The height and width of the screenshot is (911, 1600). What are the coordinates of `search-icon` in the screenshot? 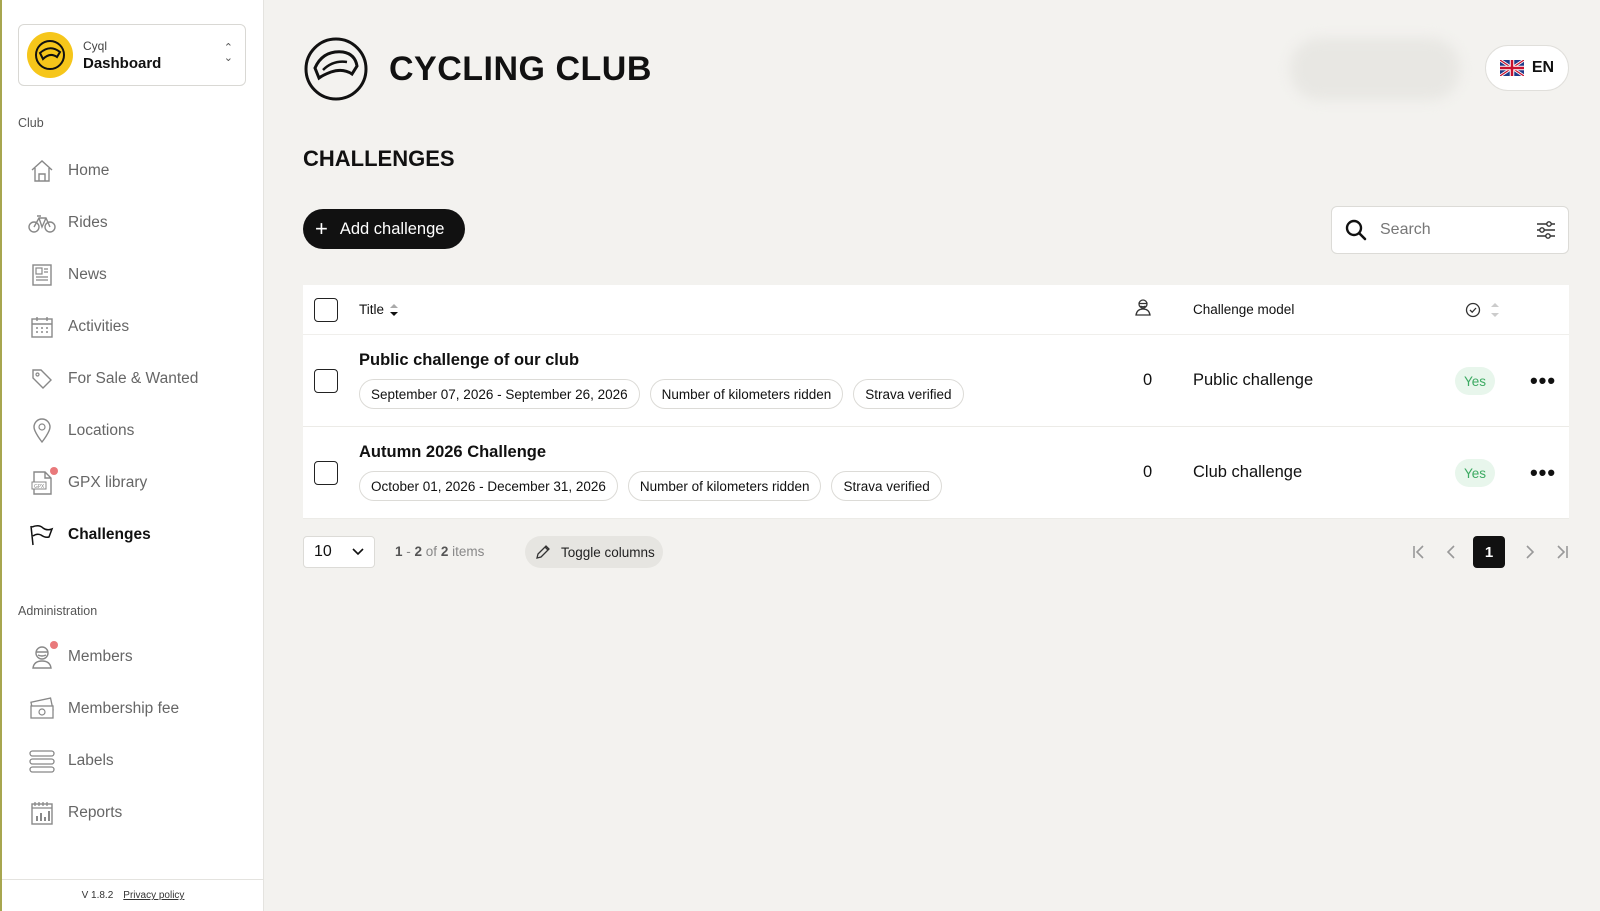 It's located at (1356, 230).